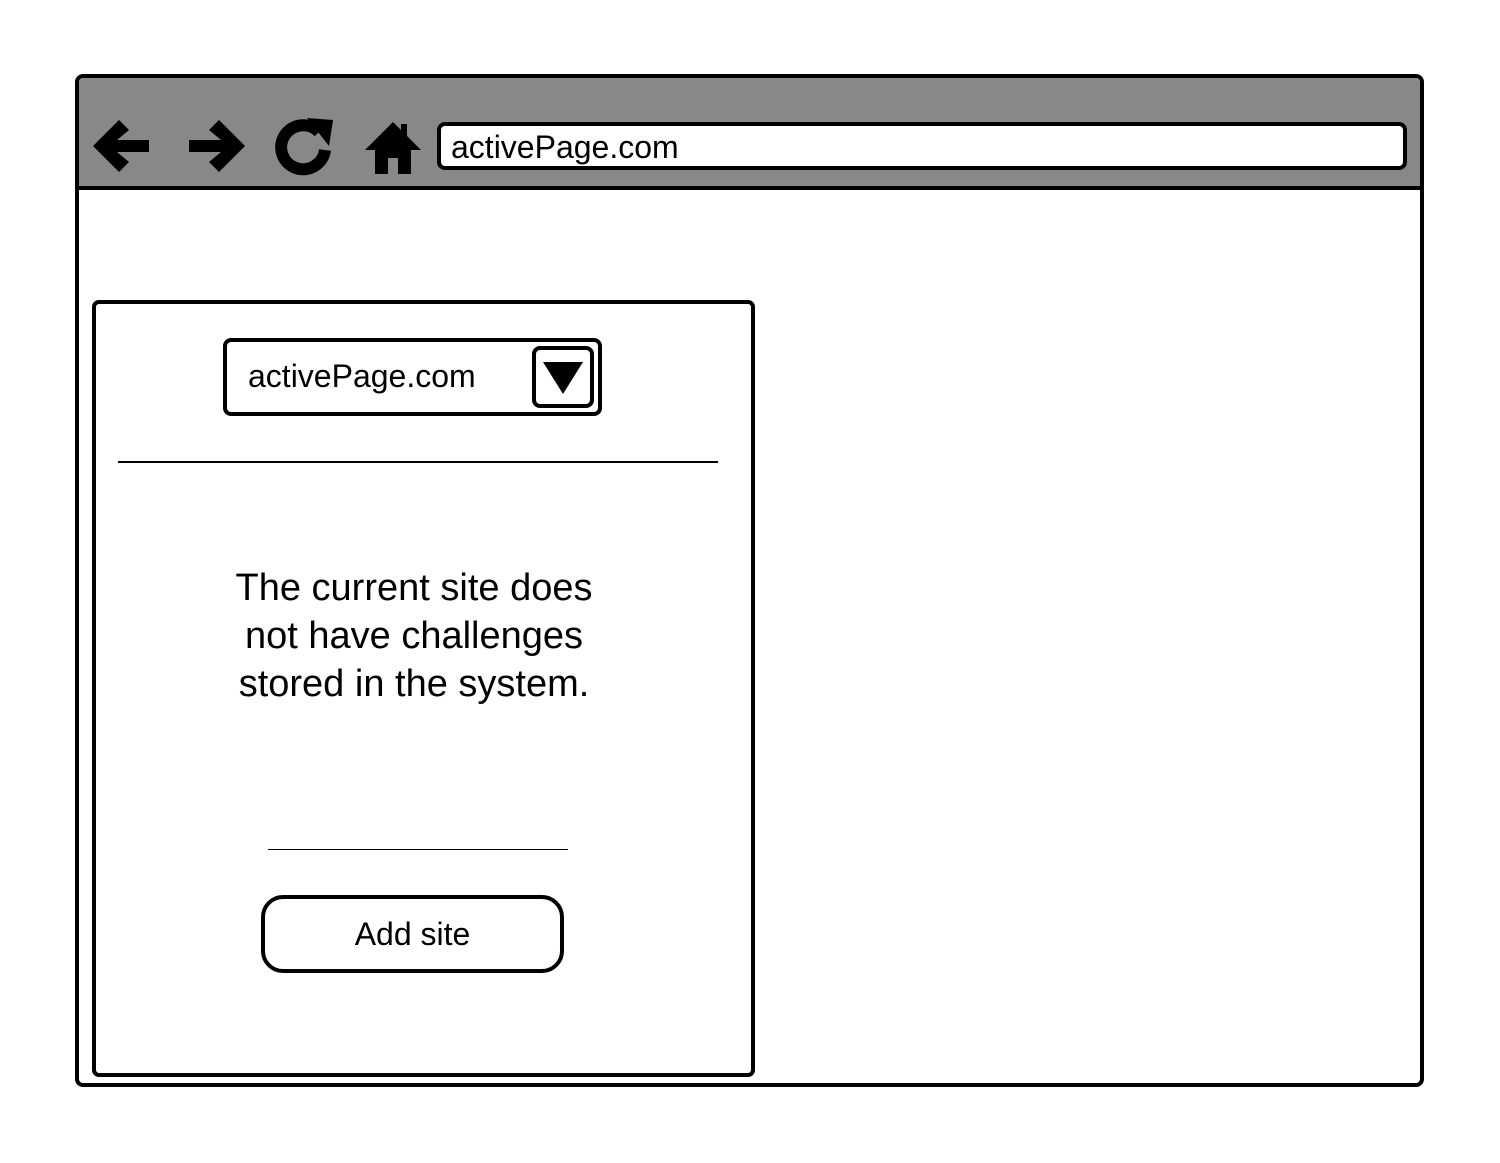 The height and width of the screenshot is (1163, 1500). What do you see at coordinates (362, 376) in the screenshot?
I see `site-select-value: activePage.com` at bounding box center [362, 376].